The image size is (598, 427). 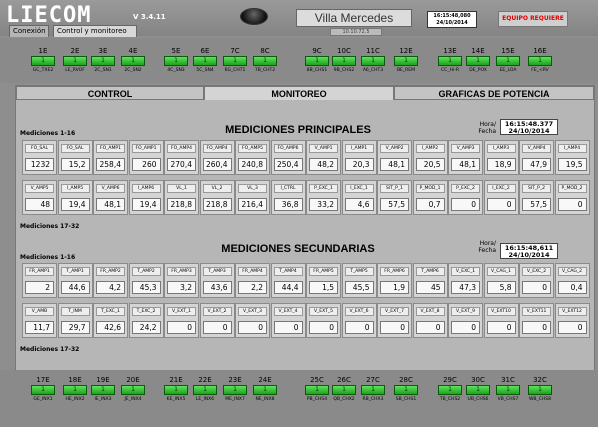 I want to click on measurement-cell: I_AMP6 19,4, so click(x=146, y=197).